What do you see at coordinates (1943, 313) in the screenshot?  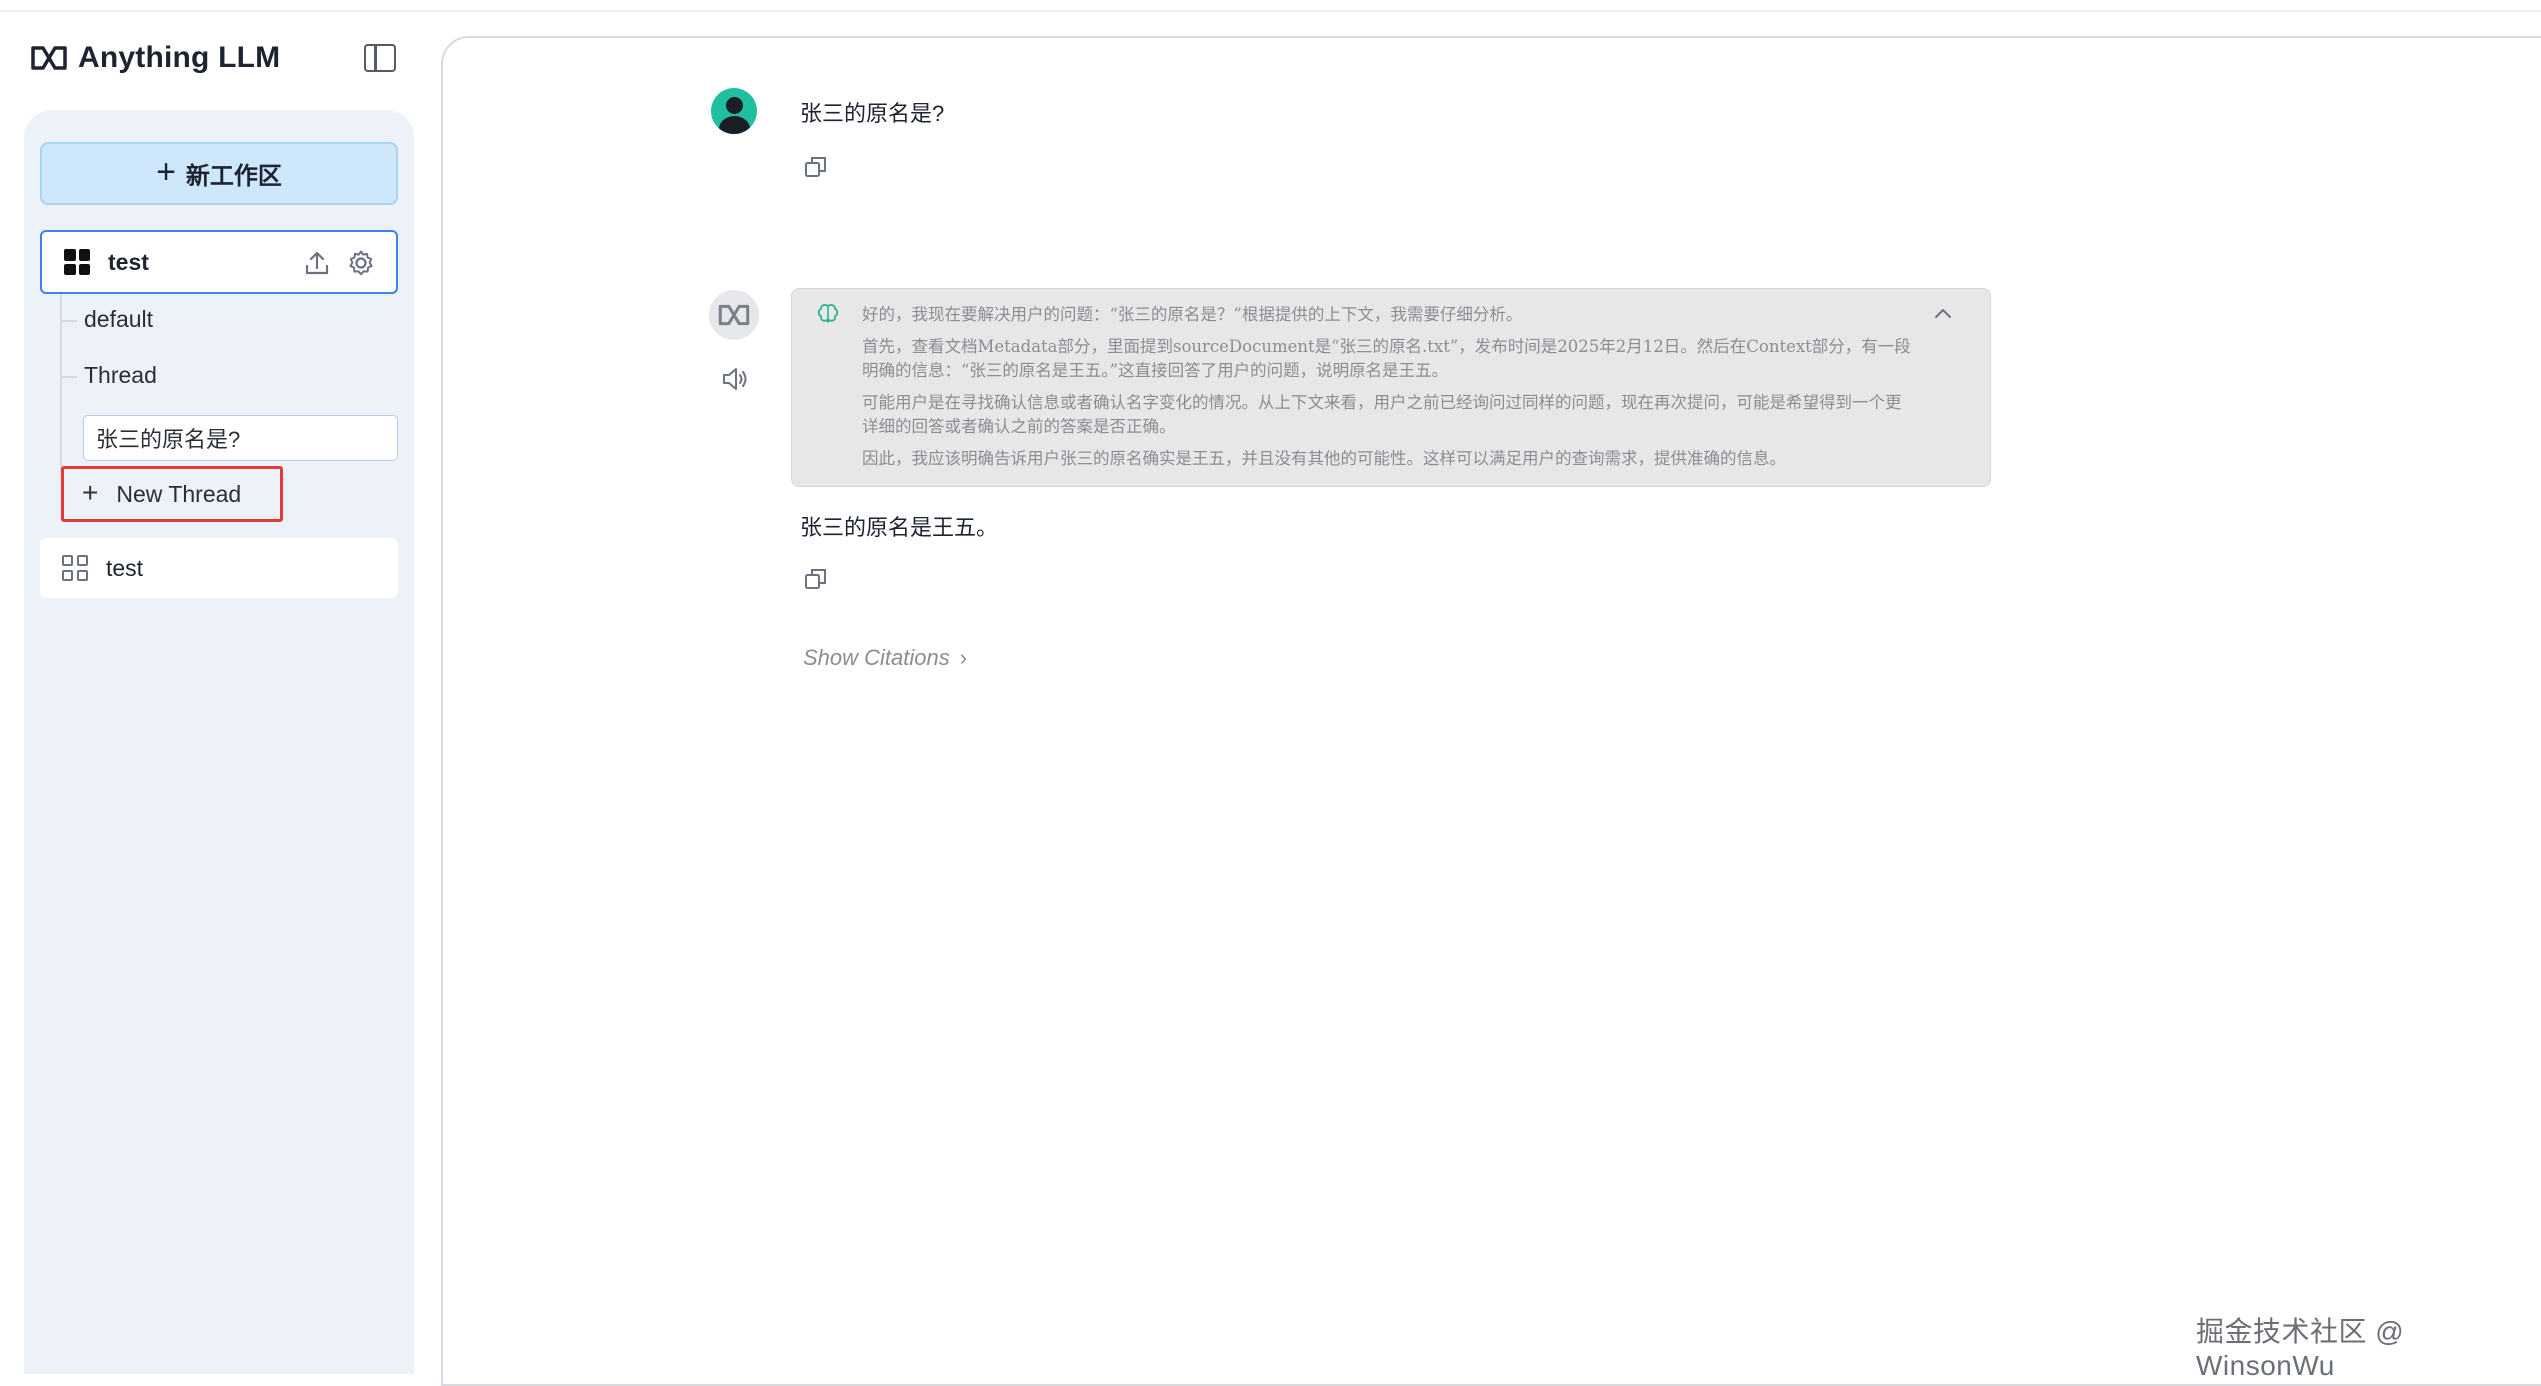 I see `chevron-up-icon` at bounding box center [1943, 313].